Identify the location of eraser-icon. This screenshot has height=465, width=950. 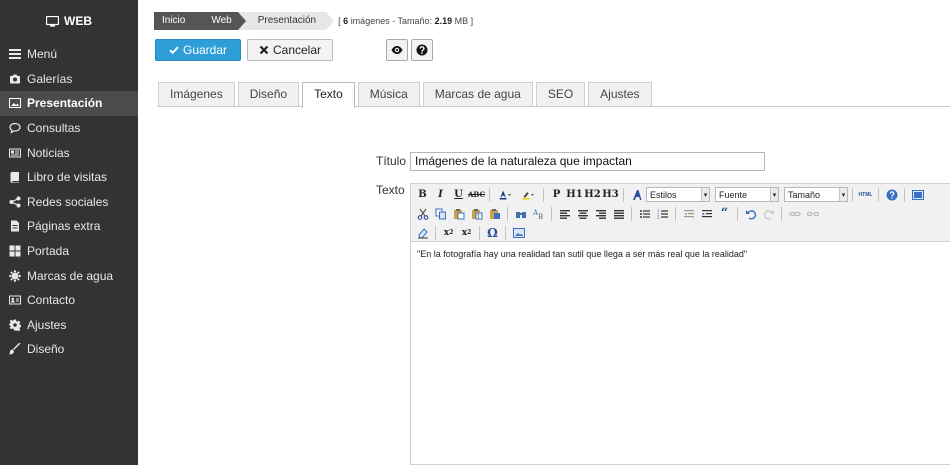
(422, 232).